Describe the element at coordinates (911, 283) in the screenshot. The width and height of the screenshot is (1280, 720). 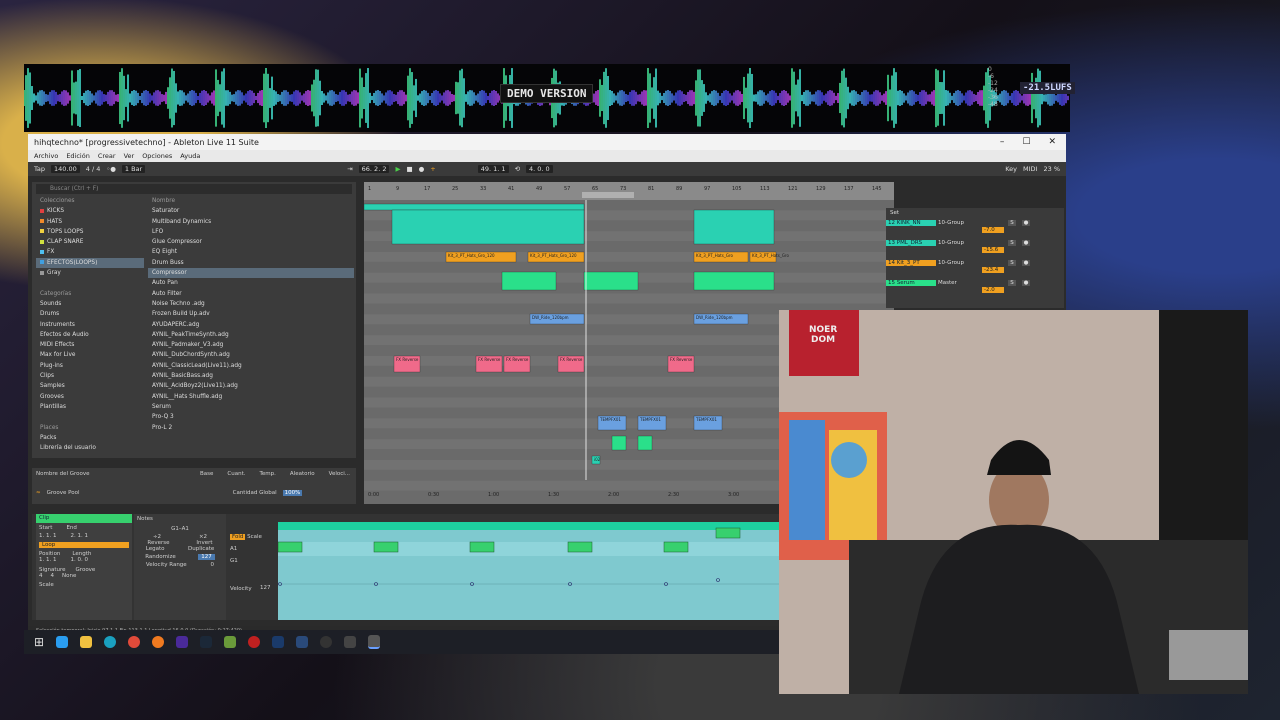
I see `track-name: 15 Serum` at that location.